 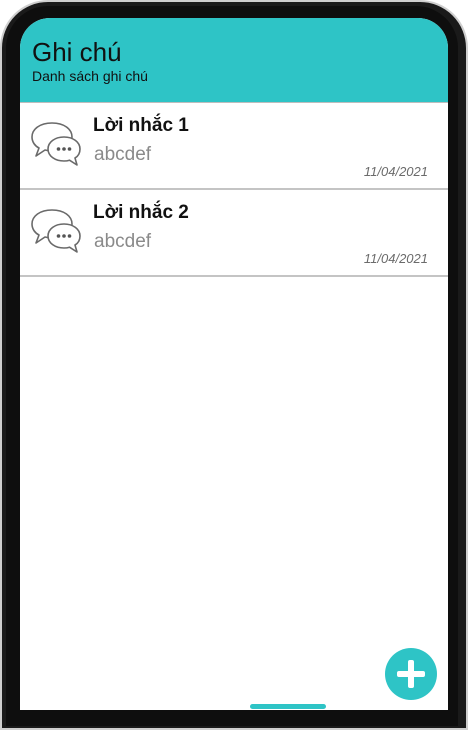 I want to click on note-title: Lời nhắc 2, so click(x=141, y=212).